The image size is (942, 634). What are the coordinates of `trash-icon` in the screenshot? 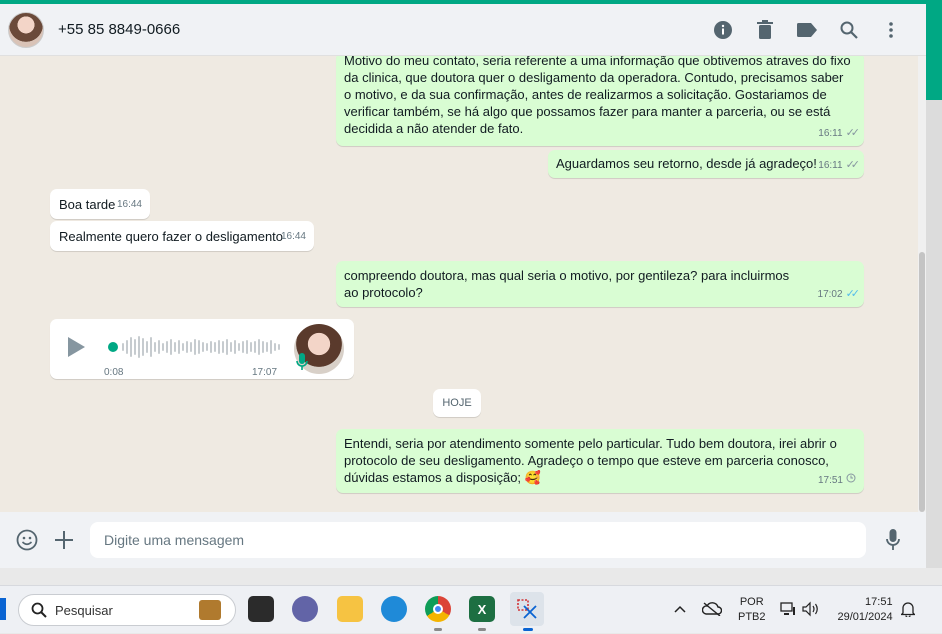 It's located at (765, 30).